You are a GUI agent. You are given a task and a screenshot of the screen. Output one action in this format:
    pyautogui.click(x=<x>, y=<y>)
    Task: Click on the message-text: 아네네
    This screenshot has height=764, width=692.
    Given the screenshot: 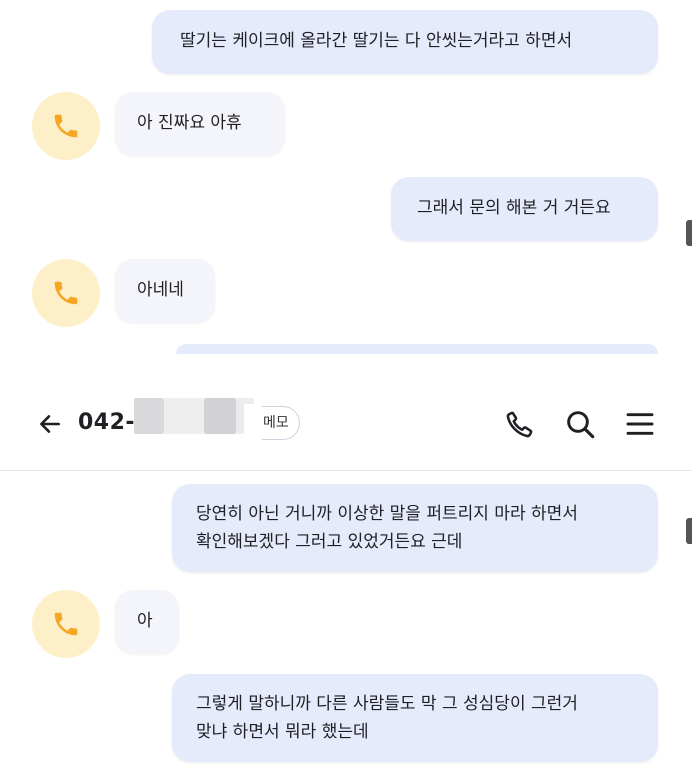 What is the action you would take?
    pyautogui.click(x=160, y=290)
    